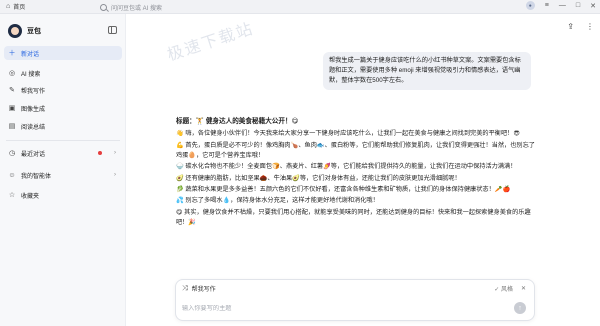 The image size is (600, 326). What do you see at coordinates (112, 30) in the screenshot?
I see `sidebar-collapse-icon` at bounding box center [112, 30].